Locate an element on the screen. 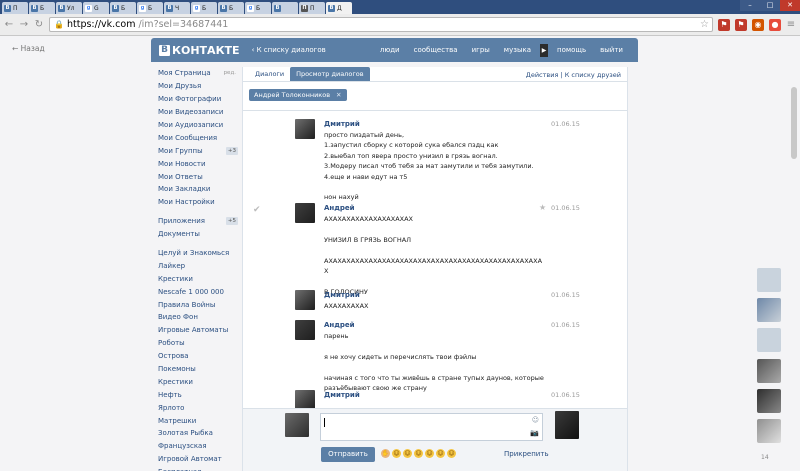 The width and height of the screenshot is (800, 471). message-author: Андрей is located at coordinates (339, 325).